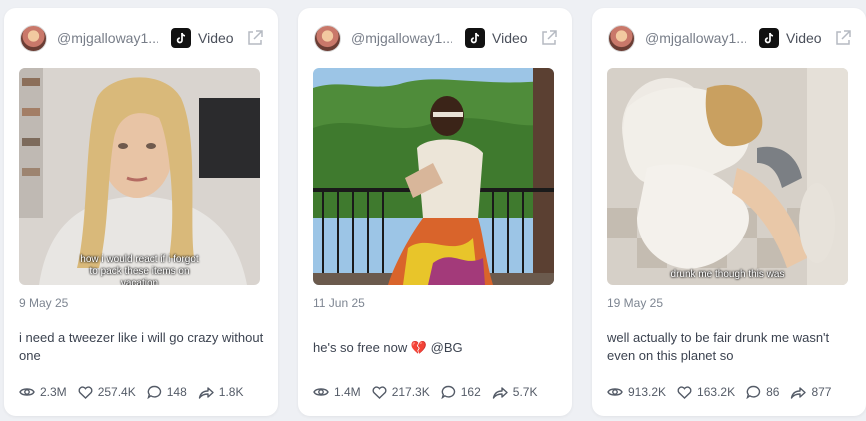  What do you see at coordinates (716, 392) in the screenshot?
I see `likes-count: 163.2K` at bounding box center [716, 392].